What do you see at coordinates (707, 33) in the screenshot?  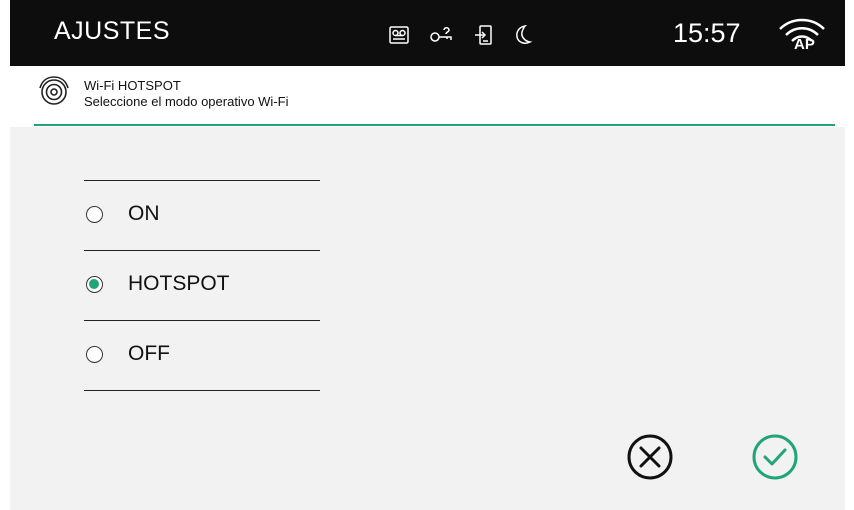 I see `clock: 15:57` at bounding box center [707, 33].